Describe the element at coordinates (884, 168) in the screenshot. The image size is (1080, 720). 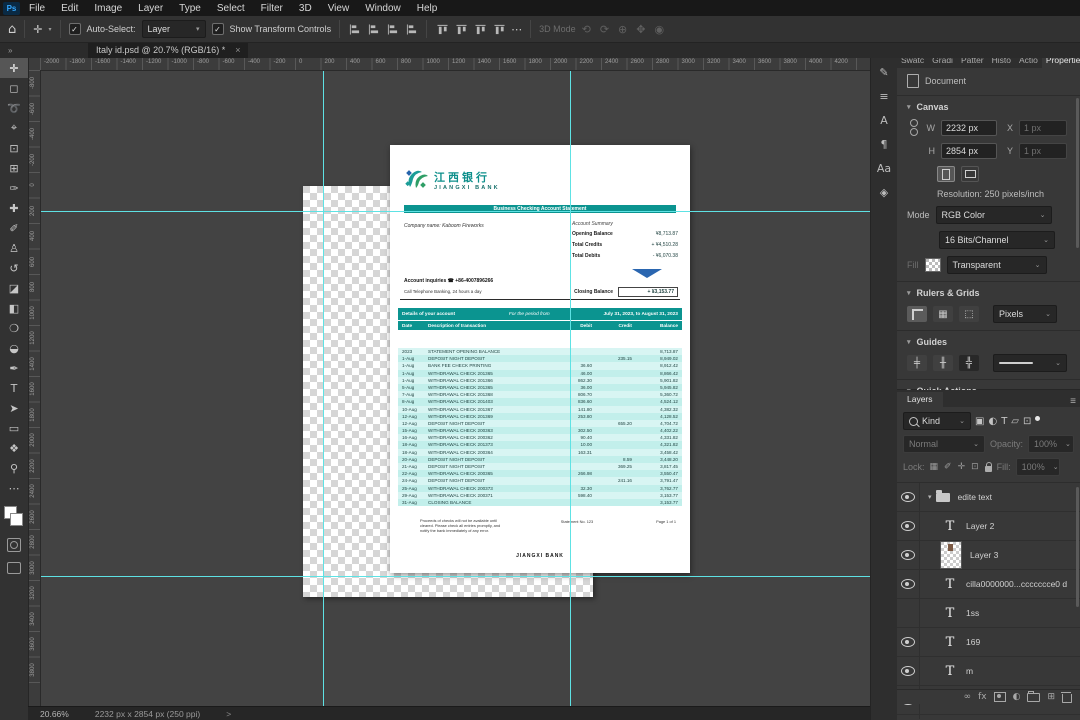
I see `glyphs-panel-icon: Aa` at that location.